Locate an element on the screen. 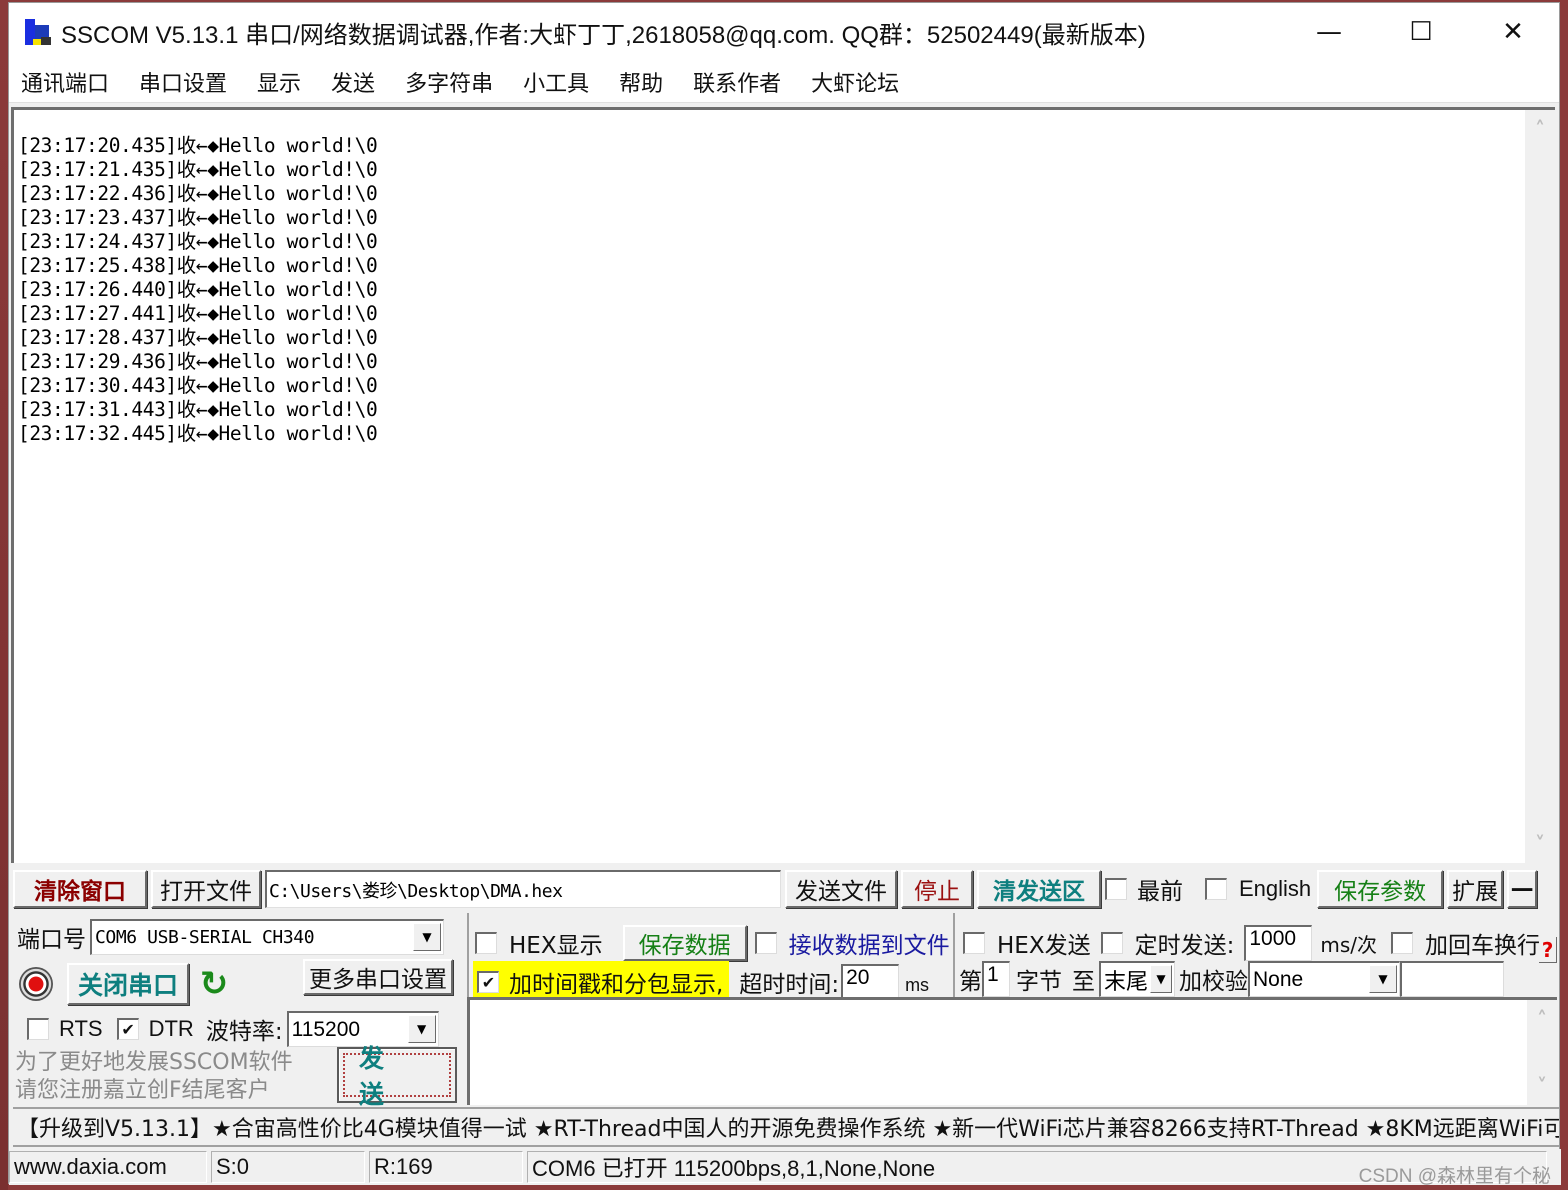  checksum-label: 加校验 is located at coordinates (1213, 982).